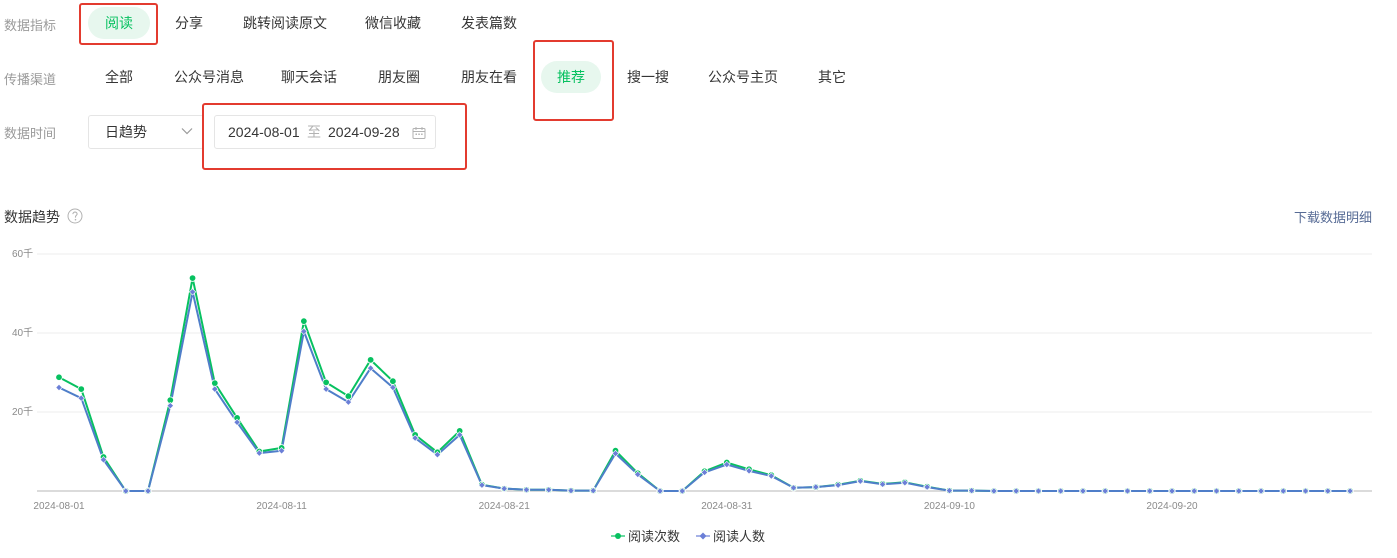  Describe the element at coordinates (399, 77) in the screenshot. I see `channel-option-moments: 朋友圈` at that location.